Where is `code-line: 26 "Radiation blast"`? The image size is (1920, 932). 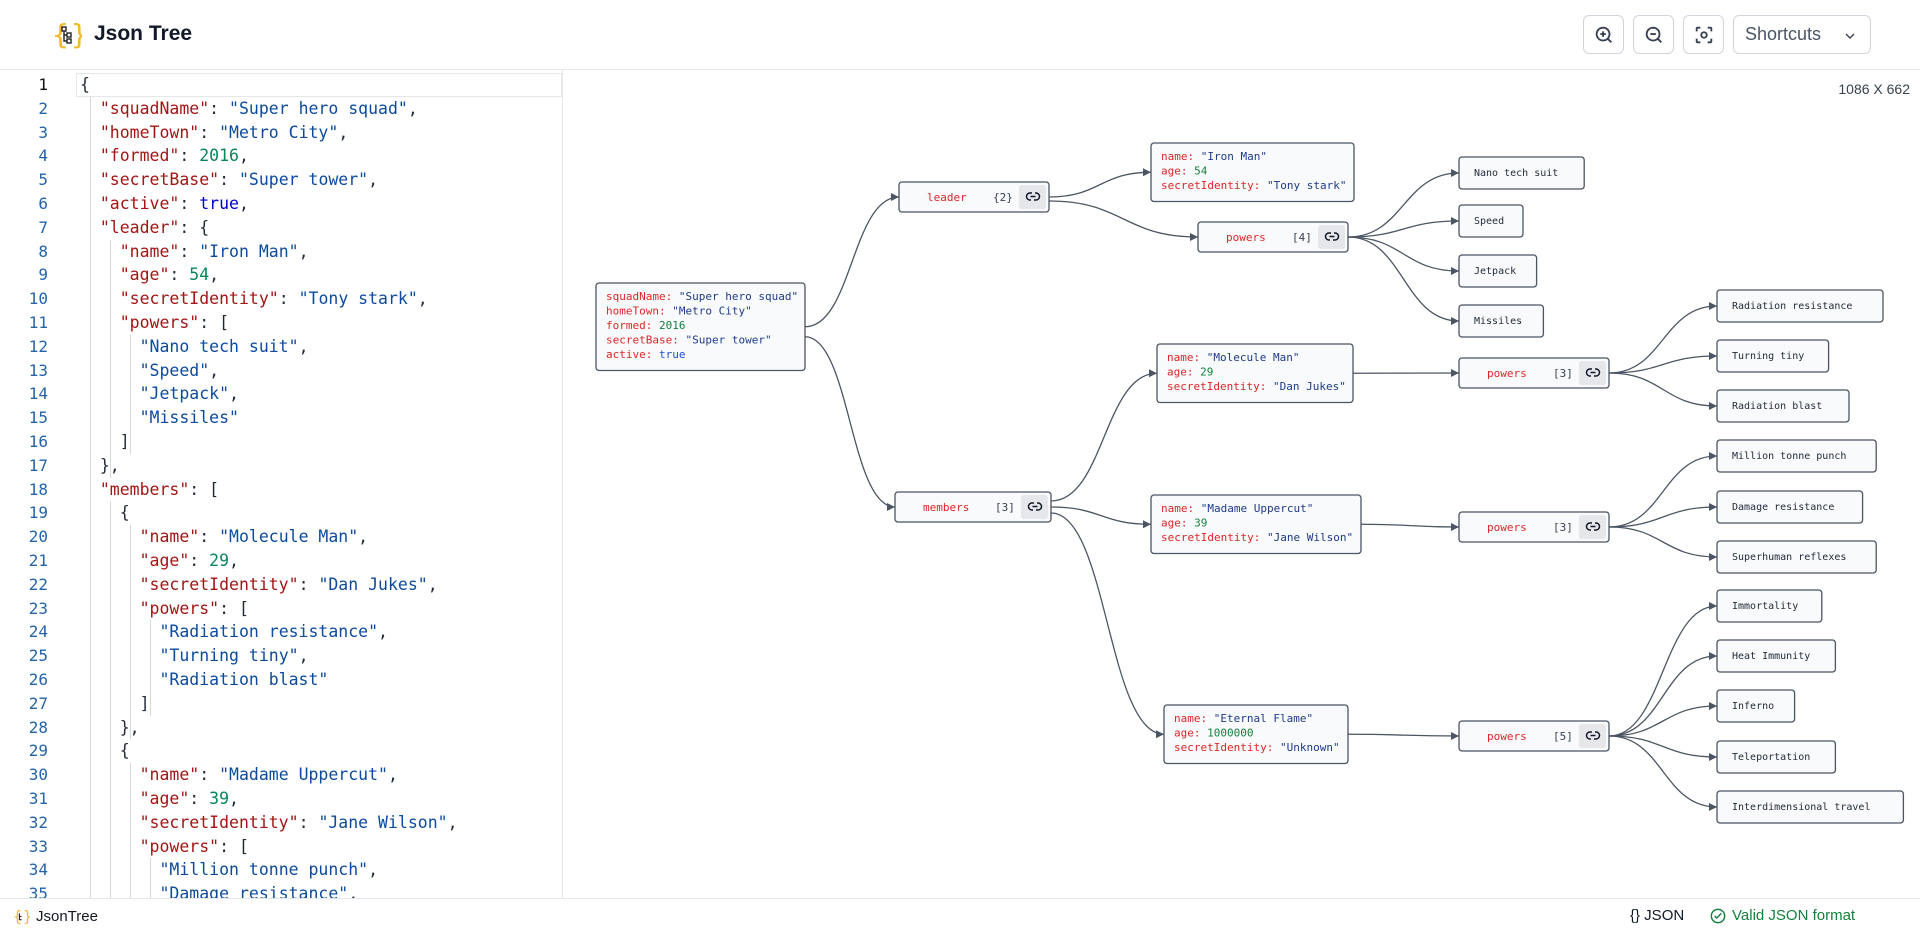 code-line: 26 "Radiation blast" is located at coordinates (281, 680).